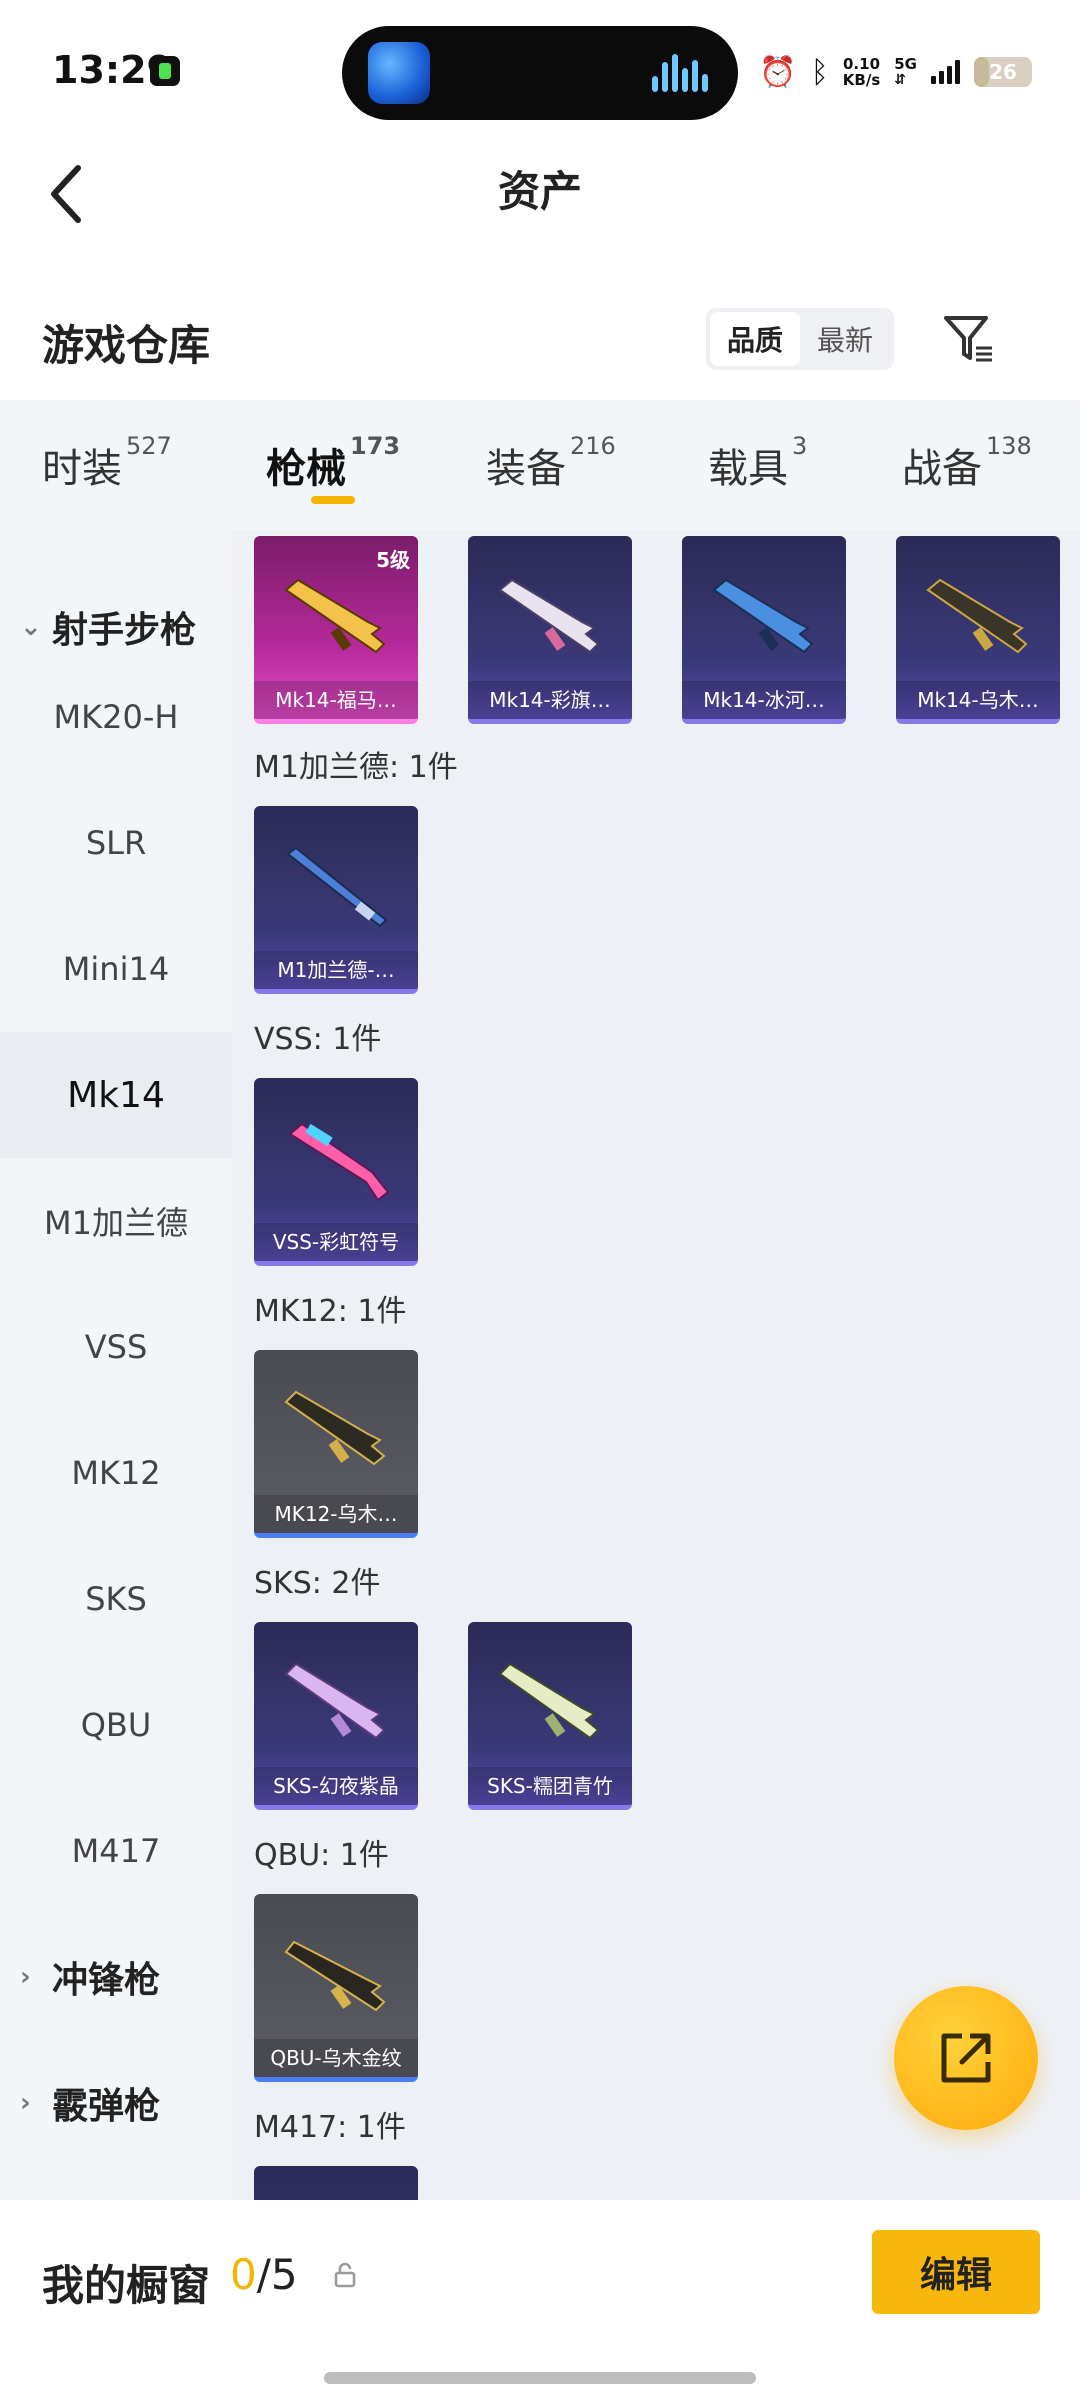 This screenshot has width=1080, height=2400. I want to click on sidebar-item-mk20h: MK20-H, so click(116, 717).